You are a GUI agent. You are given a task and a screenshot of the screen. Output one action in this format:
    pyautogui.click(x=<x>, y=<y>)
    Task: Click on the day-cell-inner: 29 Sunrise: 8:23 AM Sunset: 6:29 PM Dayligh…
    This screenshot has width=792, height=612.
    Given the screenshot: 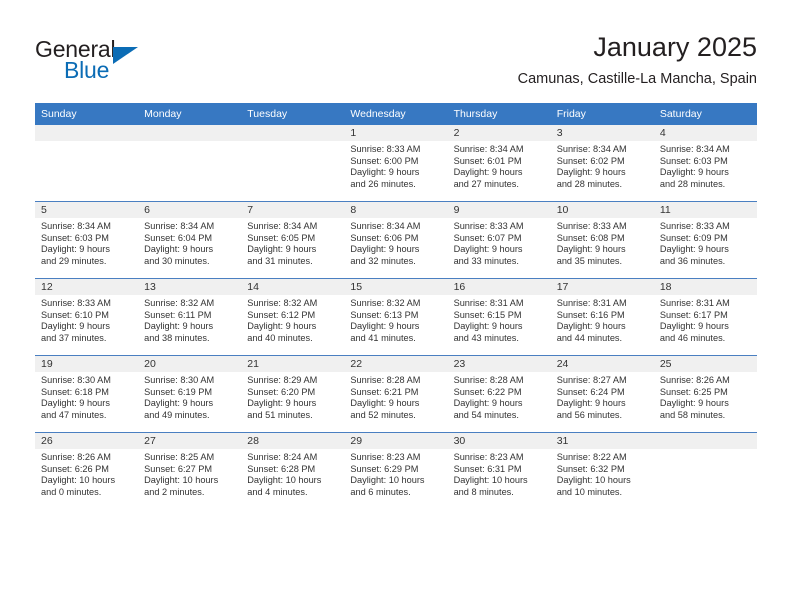 What is the action you would take?
    pyautogui.click(x=396, y=471)
    